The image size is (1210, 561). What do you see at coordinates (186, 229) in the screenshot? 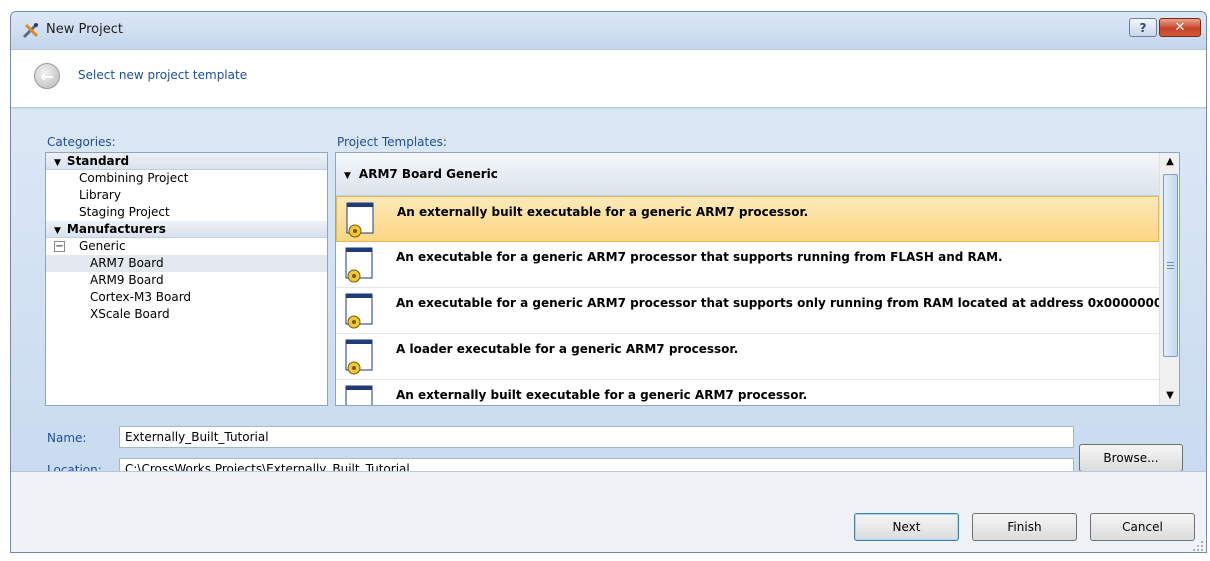
I see `category-group-manufacturers: ▼ Manufacturers` at bounding box center [186, 229].